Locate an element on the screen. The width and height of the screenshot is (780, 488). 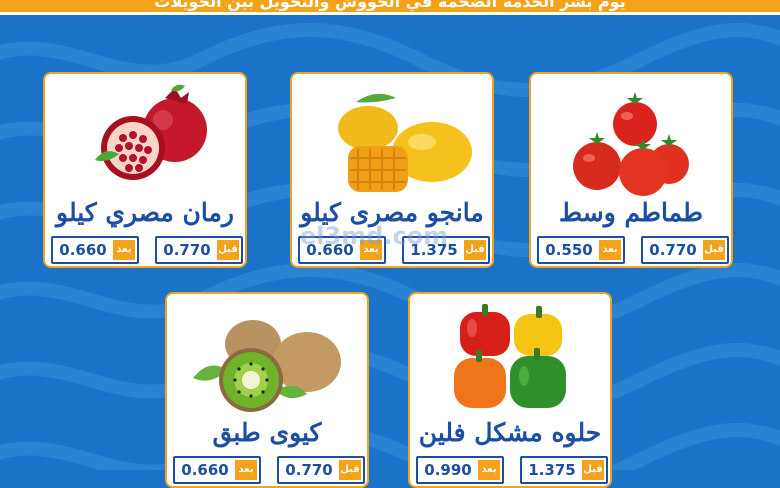
price-before: قبل 1.375 is located at coordinates (564, 470).